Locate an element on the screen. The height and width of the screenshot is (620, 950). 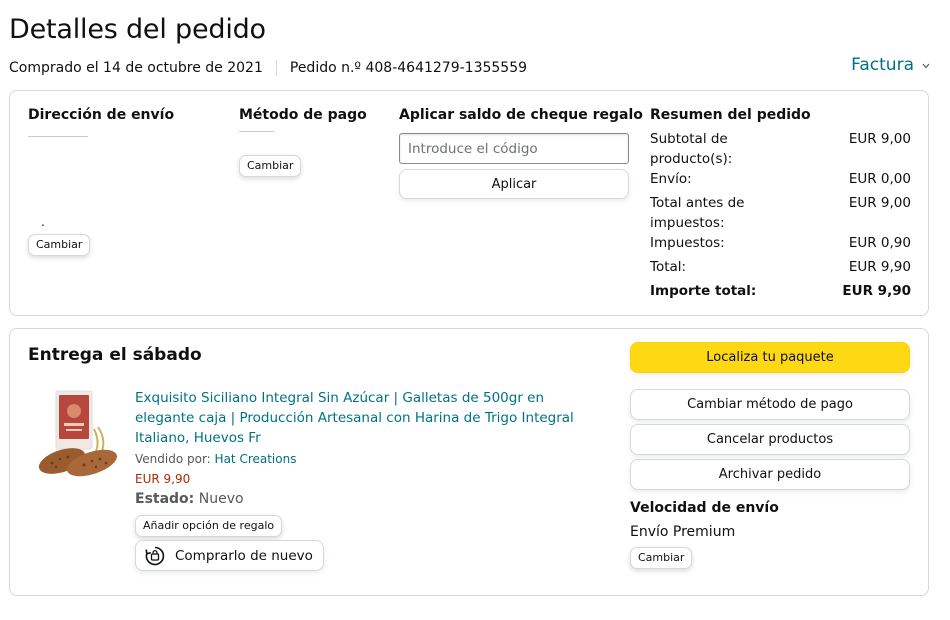
payment-method-heading: Método de pago is located at coordinates (303, 115).